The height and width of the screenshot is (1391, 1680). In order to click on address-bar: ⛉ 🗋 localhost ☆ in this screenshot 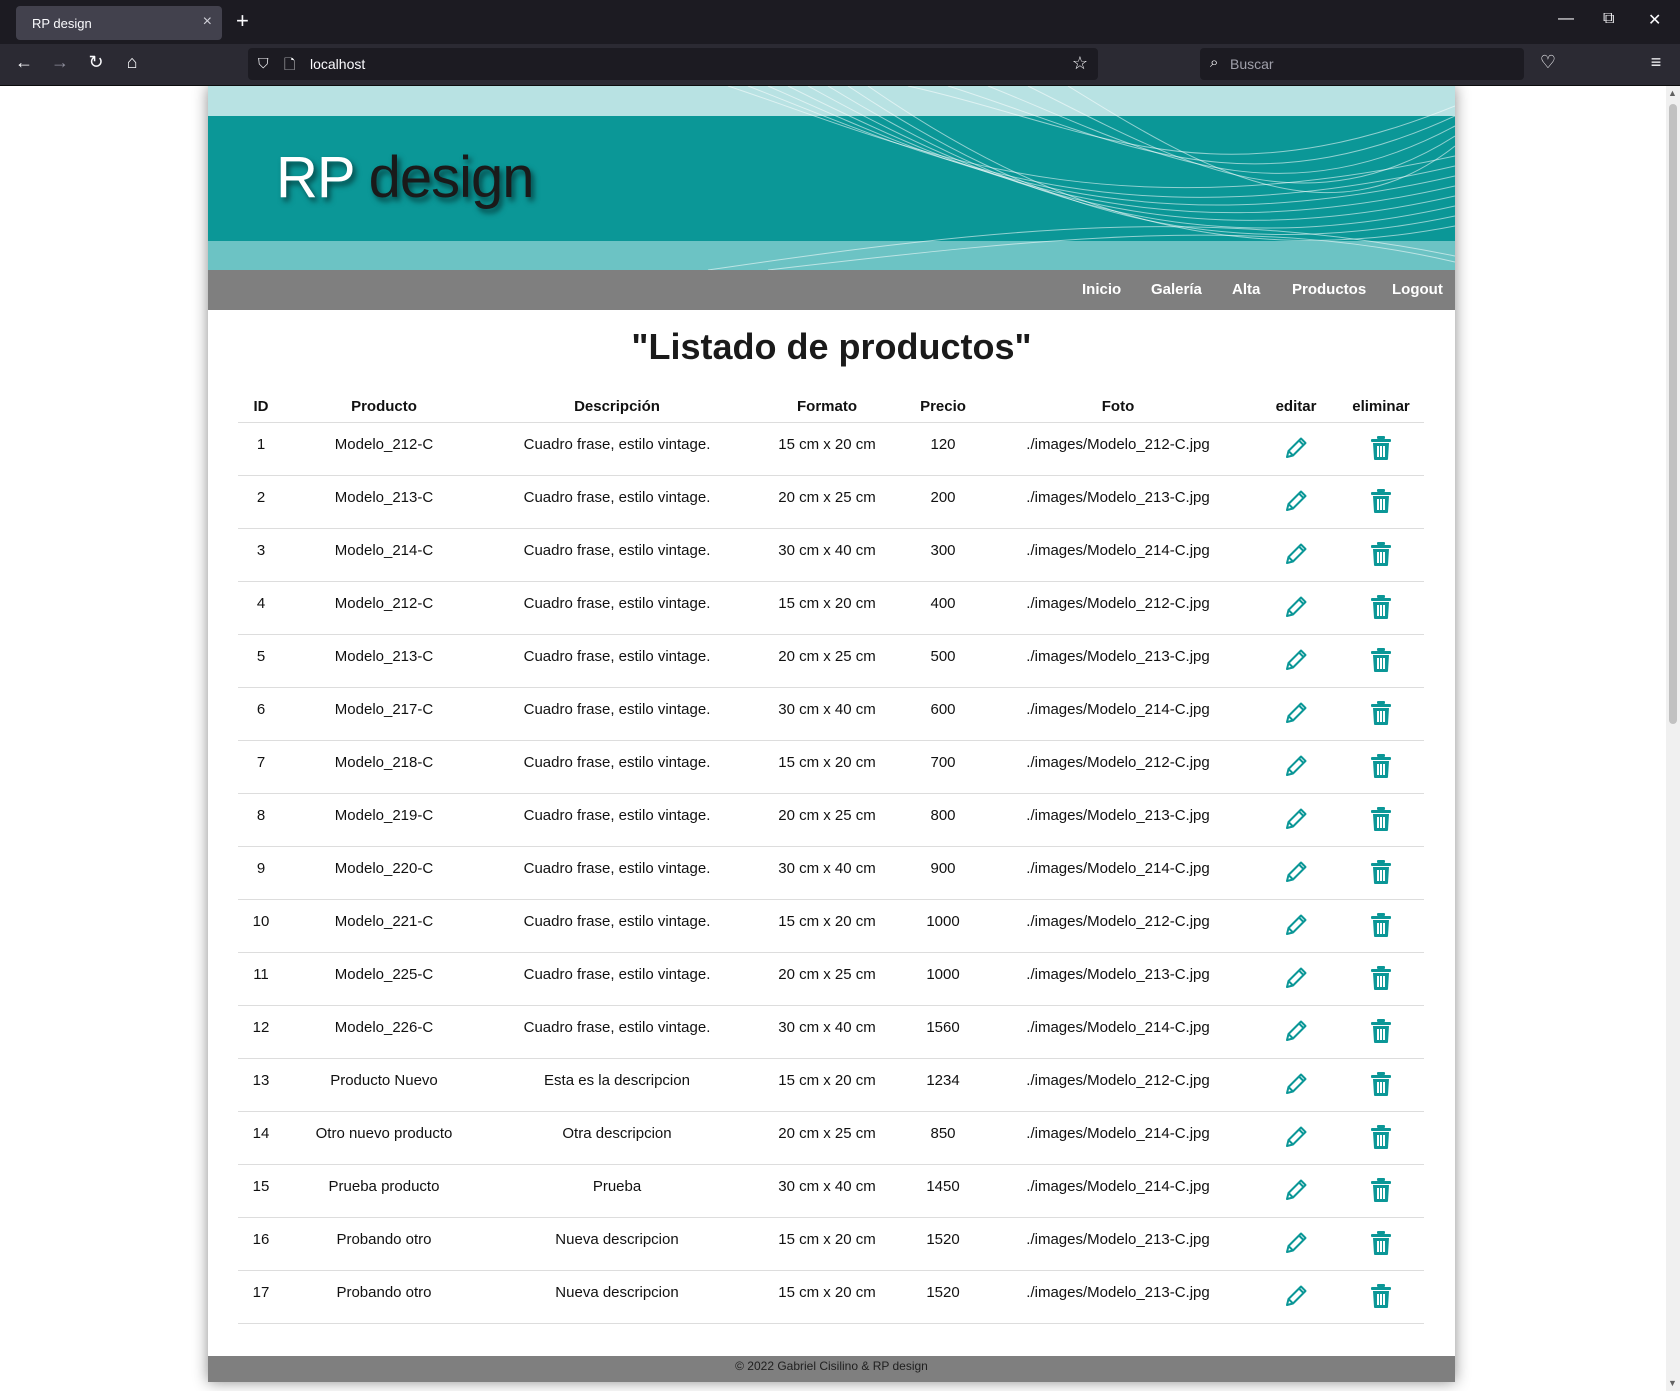, I will do `click(673, 64)`.